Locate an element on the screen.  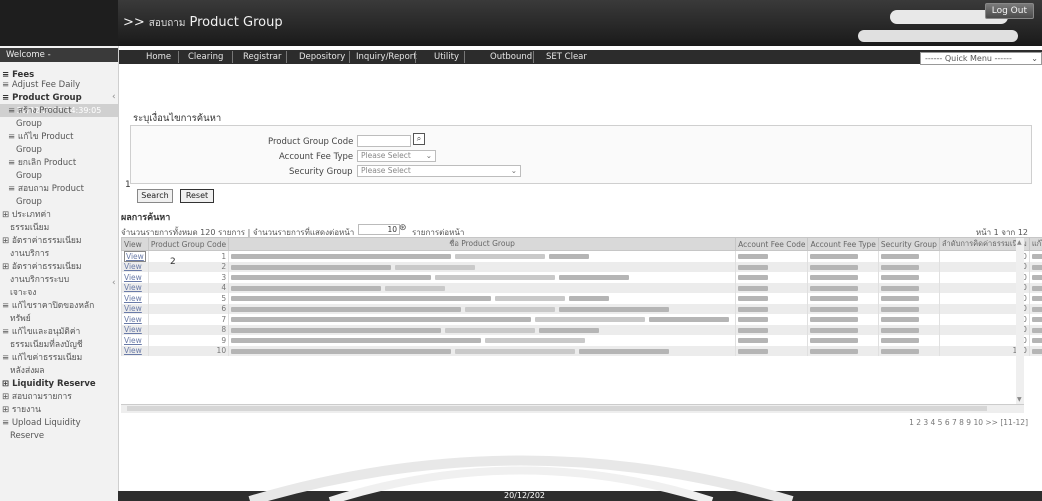
menu-registrar: Registrar is located at coordinates (262, 57).